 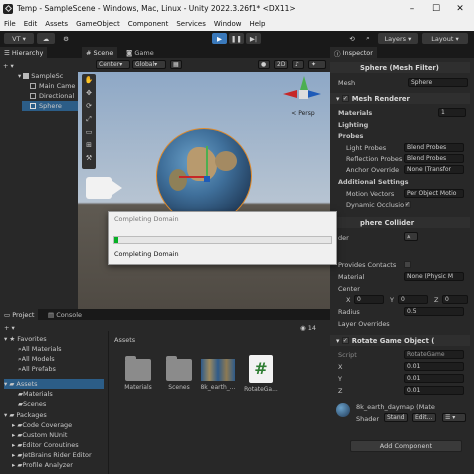 I want to click on menu-help: Help, so click(x=257, y=24).